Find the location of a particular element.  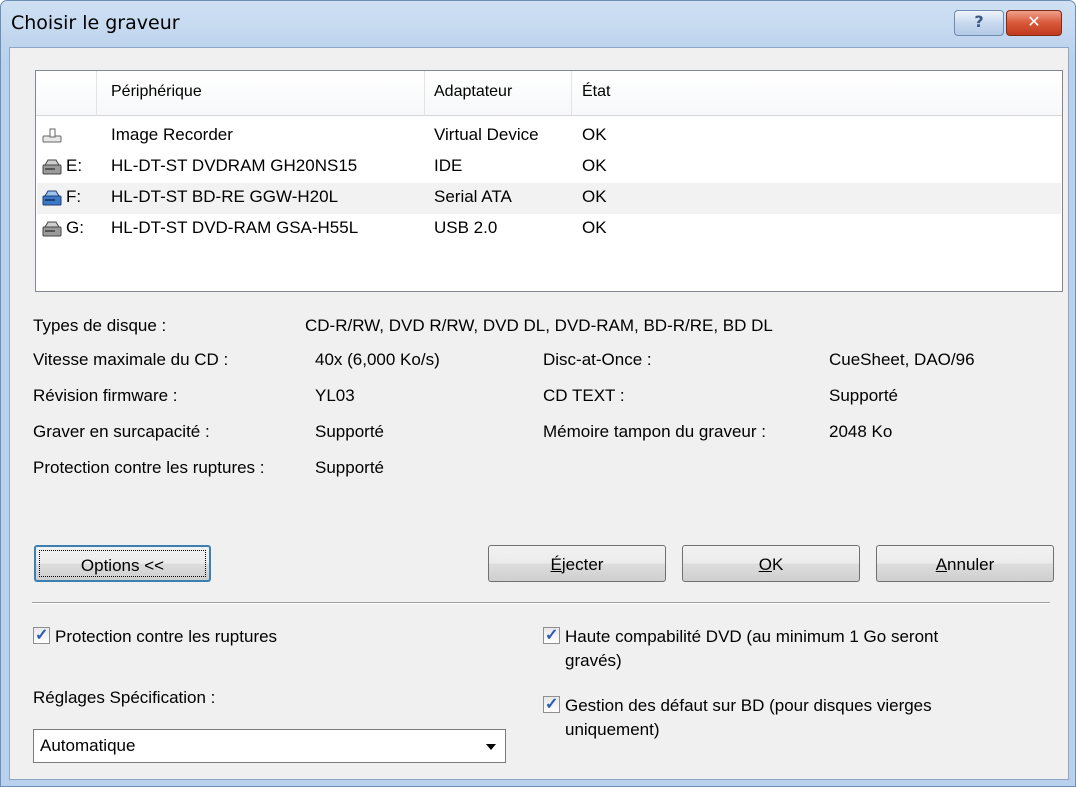

adapter-name: USB 2.0 is located at coordinates (466, 227).